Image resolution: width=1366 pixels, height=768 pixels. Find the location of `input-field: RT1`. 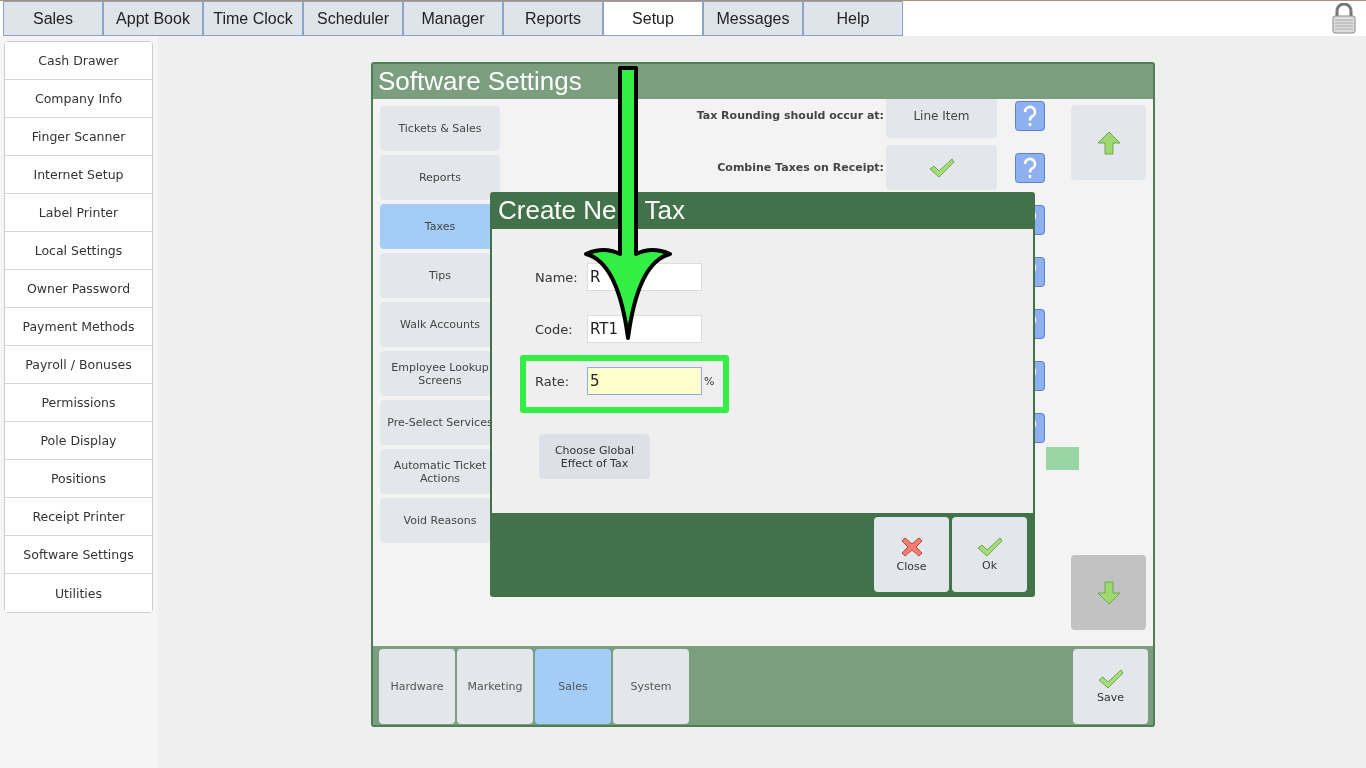

input-field: RT1 is located at coordinates (644, 329).